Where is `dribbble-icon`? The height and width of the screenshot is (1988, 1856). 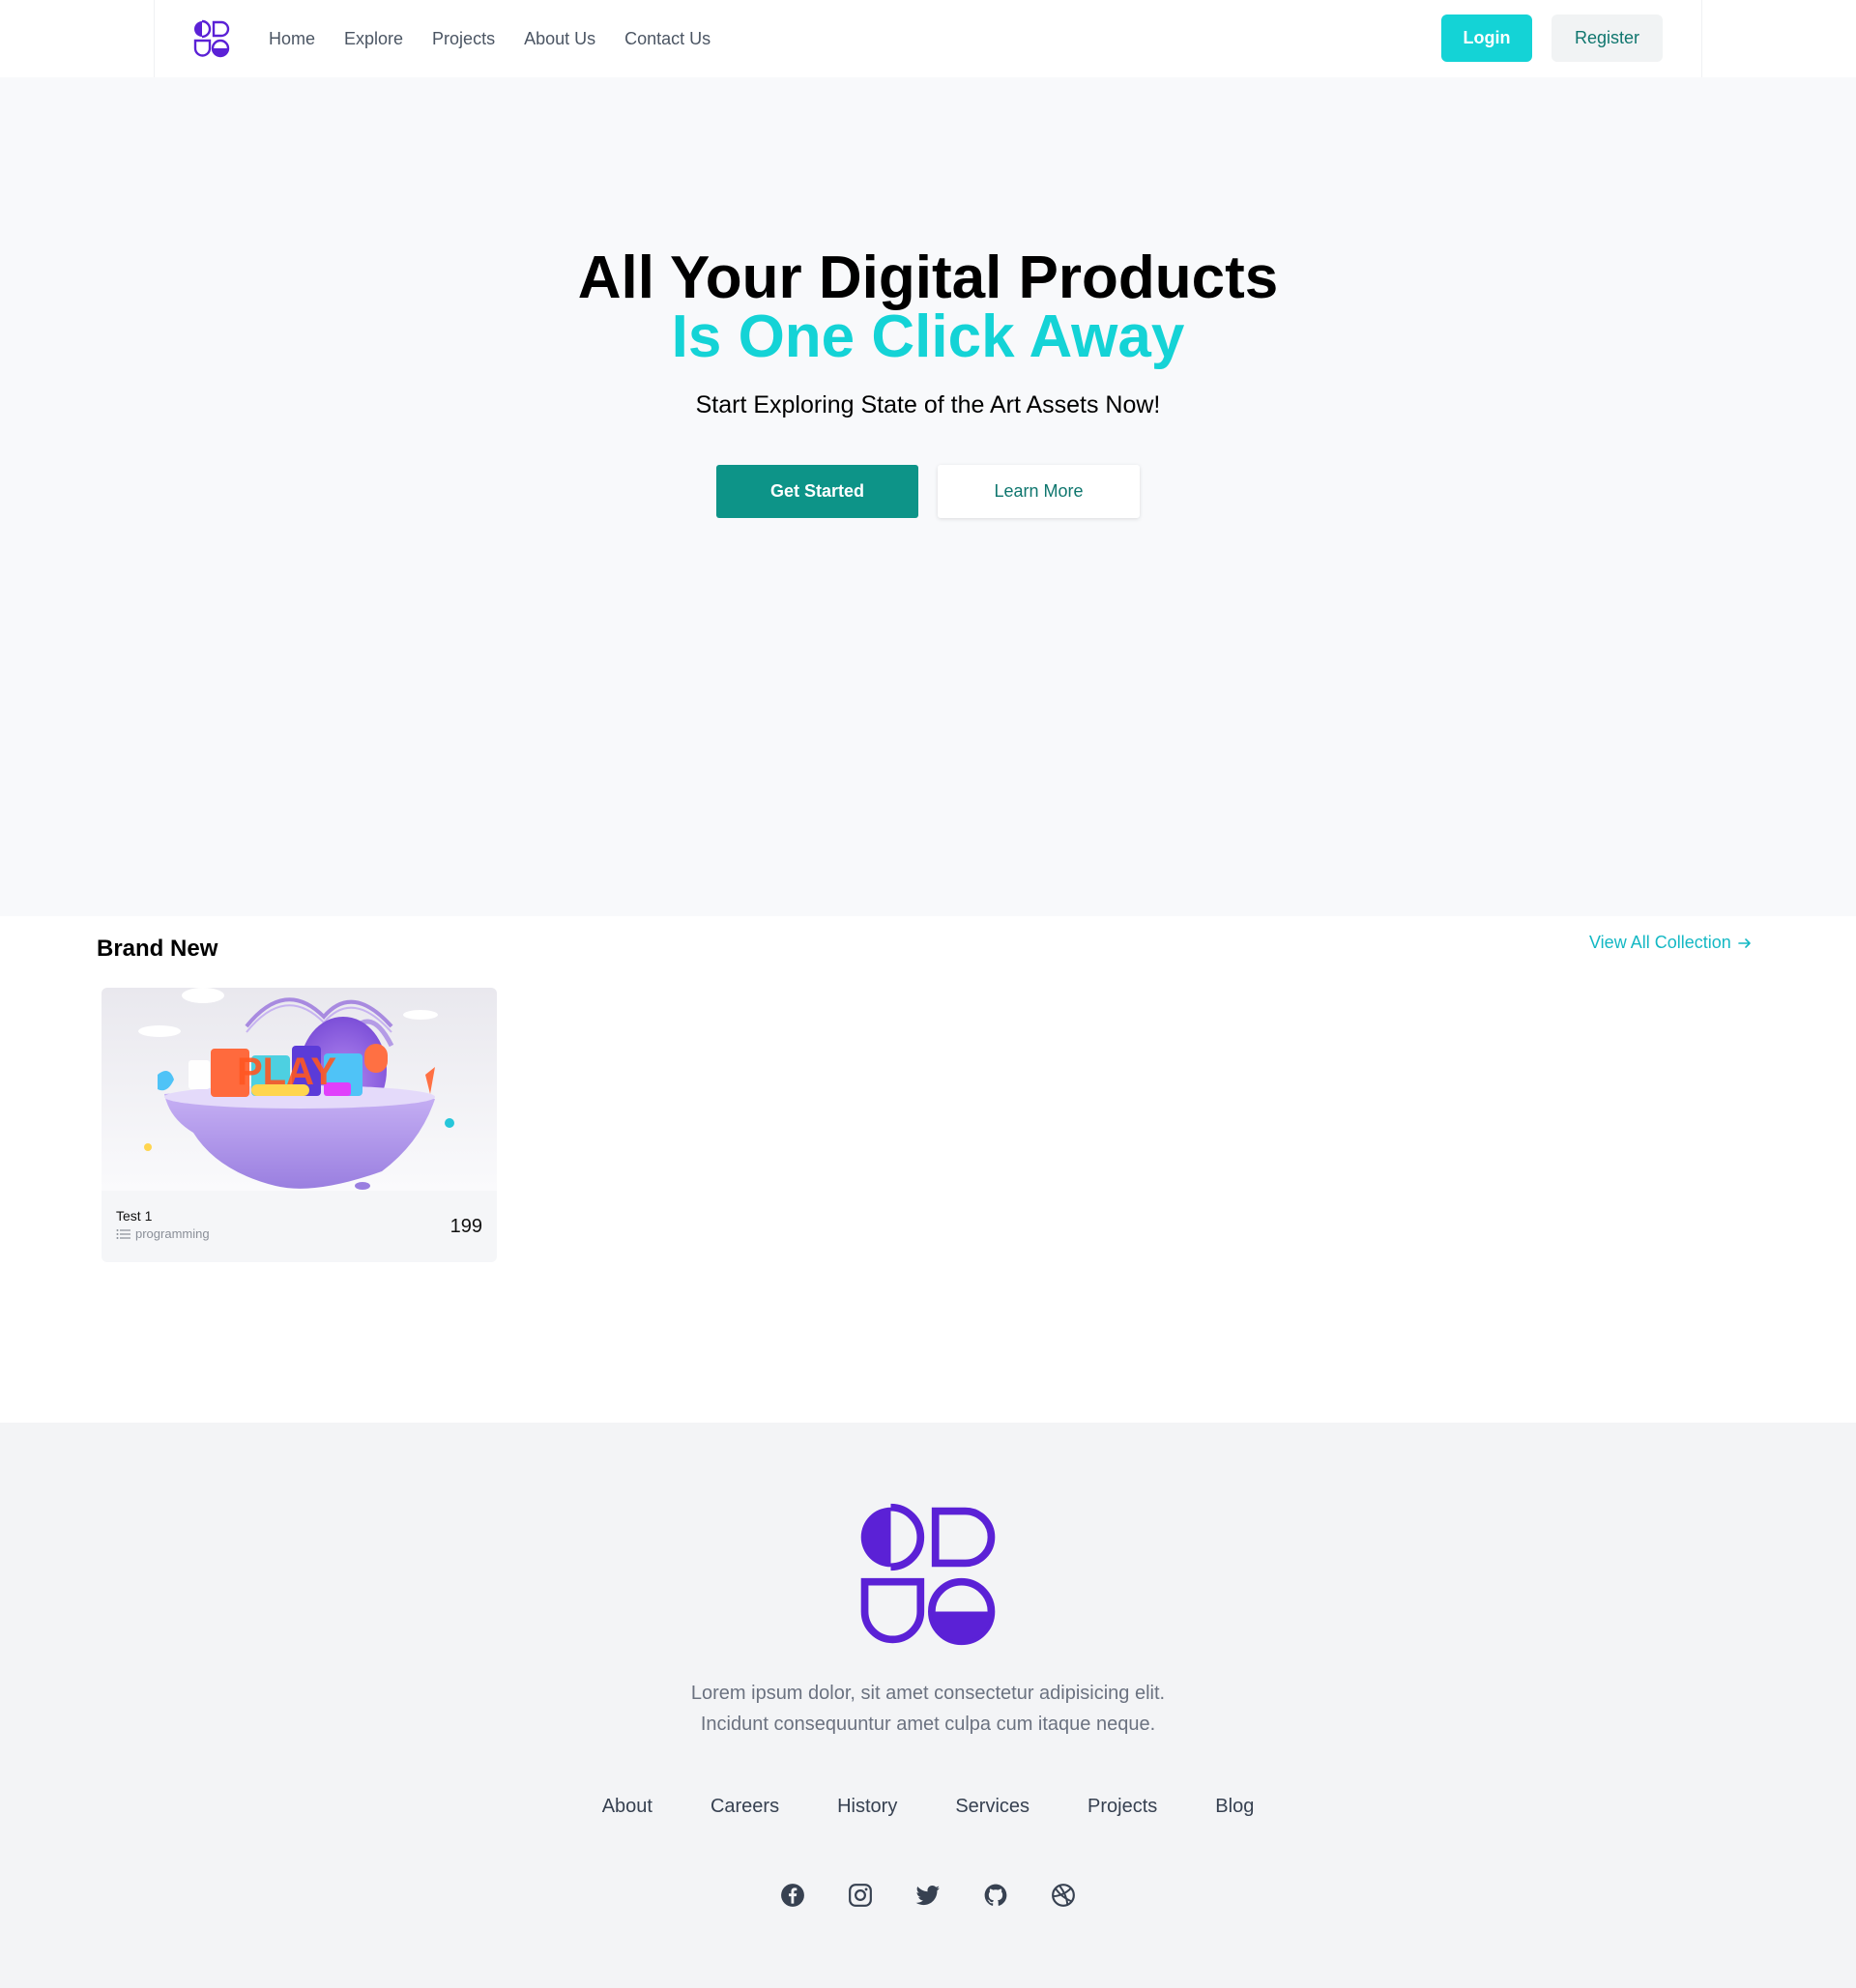 dribbble-icon is located at coordinates (1063, 1895).